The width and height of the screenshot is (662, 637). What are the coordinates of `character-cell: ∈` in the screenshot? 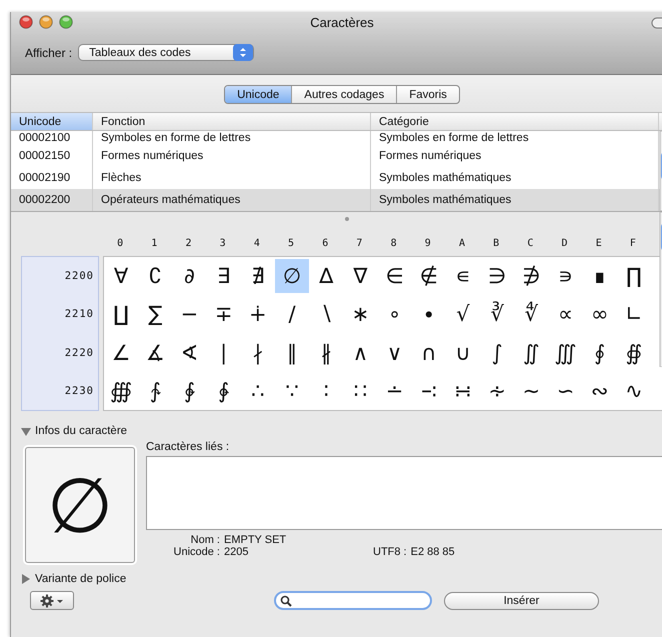 It's located at (395, 276).